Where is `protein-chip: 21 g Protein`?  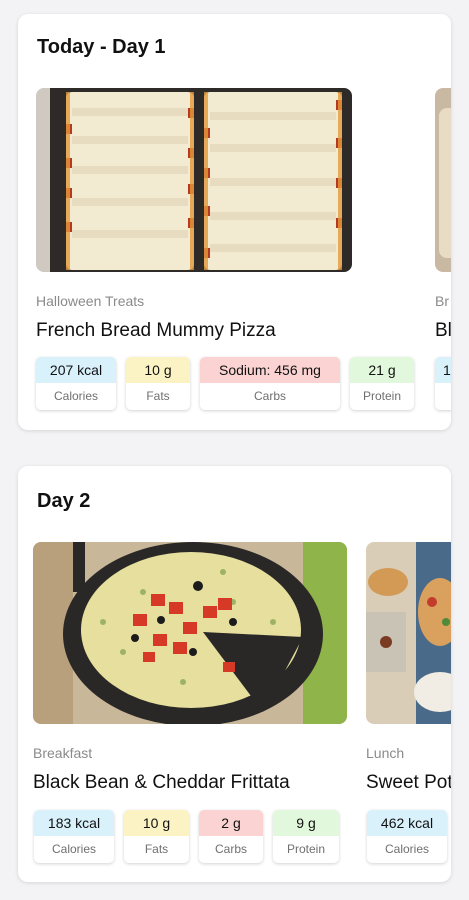
protein-chip: 21 g Protein is located at coordinates (382, 383).